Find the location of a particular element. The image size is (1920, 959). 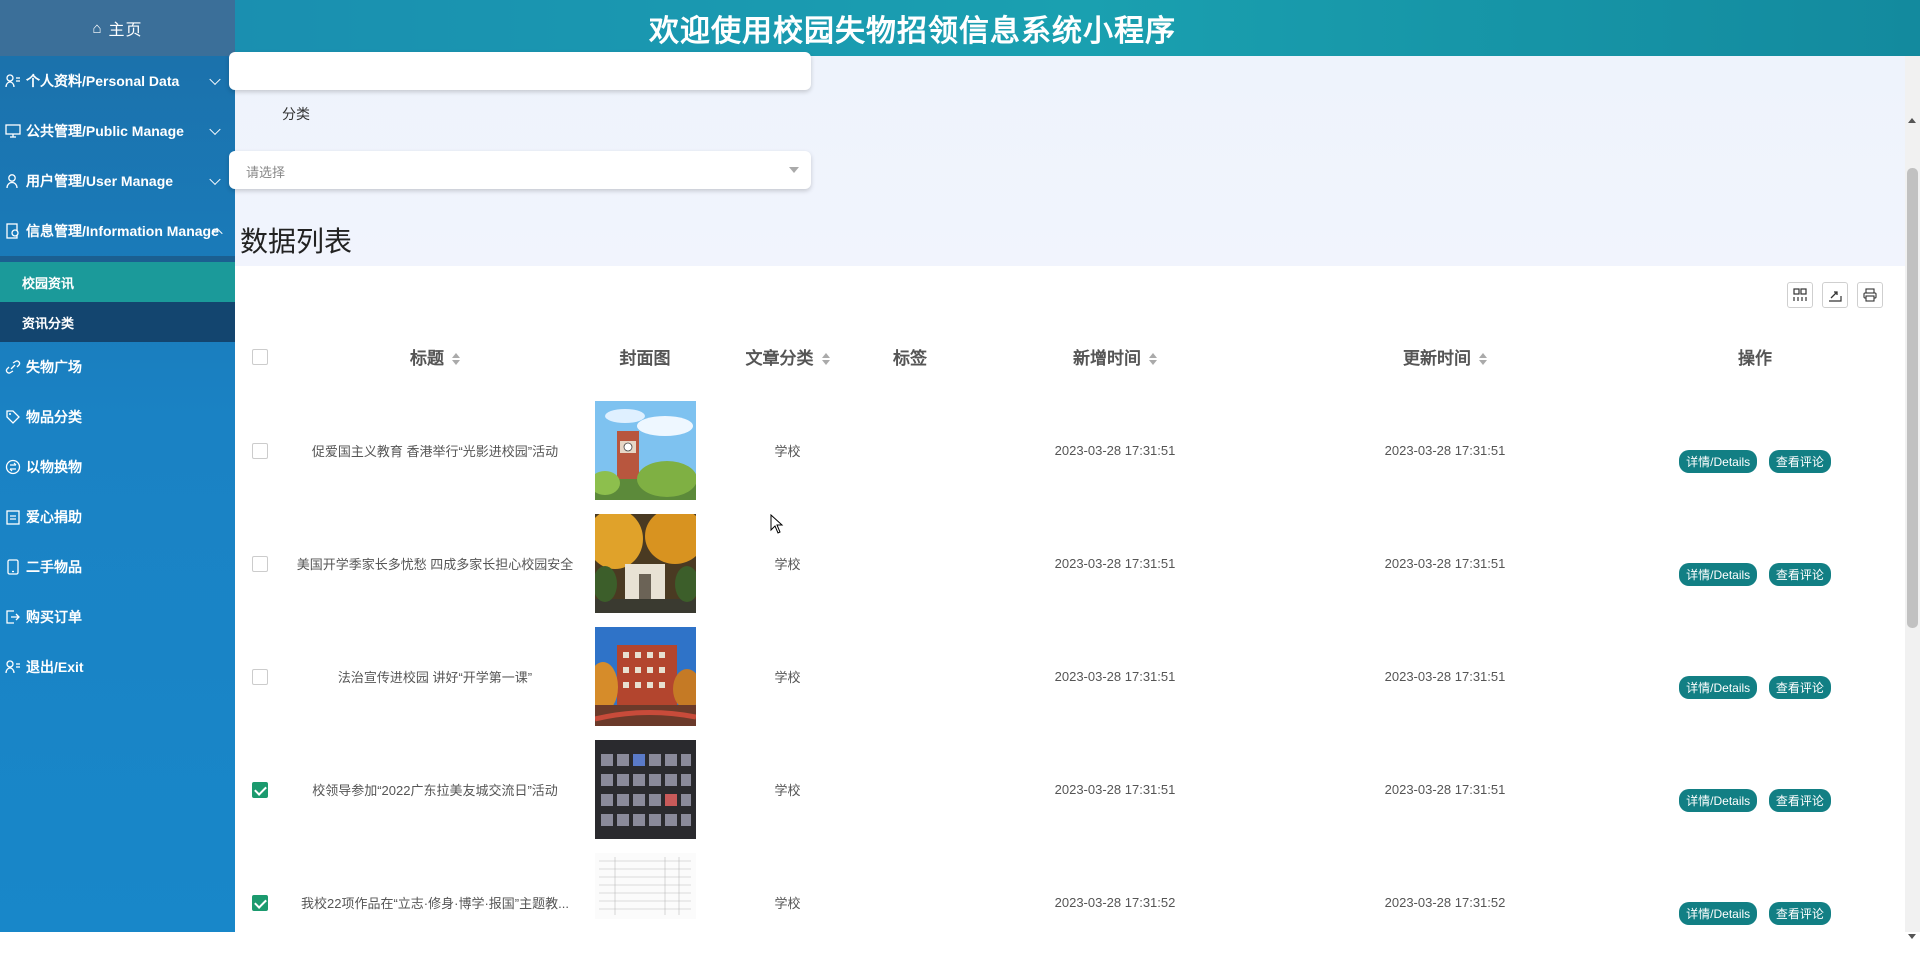

column-header-updated: 更新时间 is located at coordinates (1445, 356).